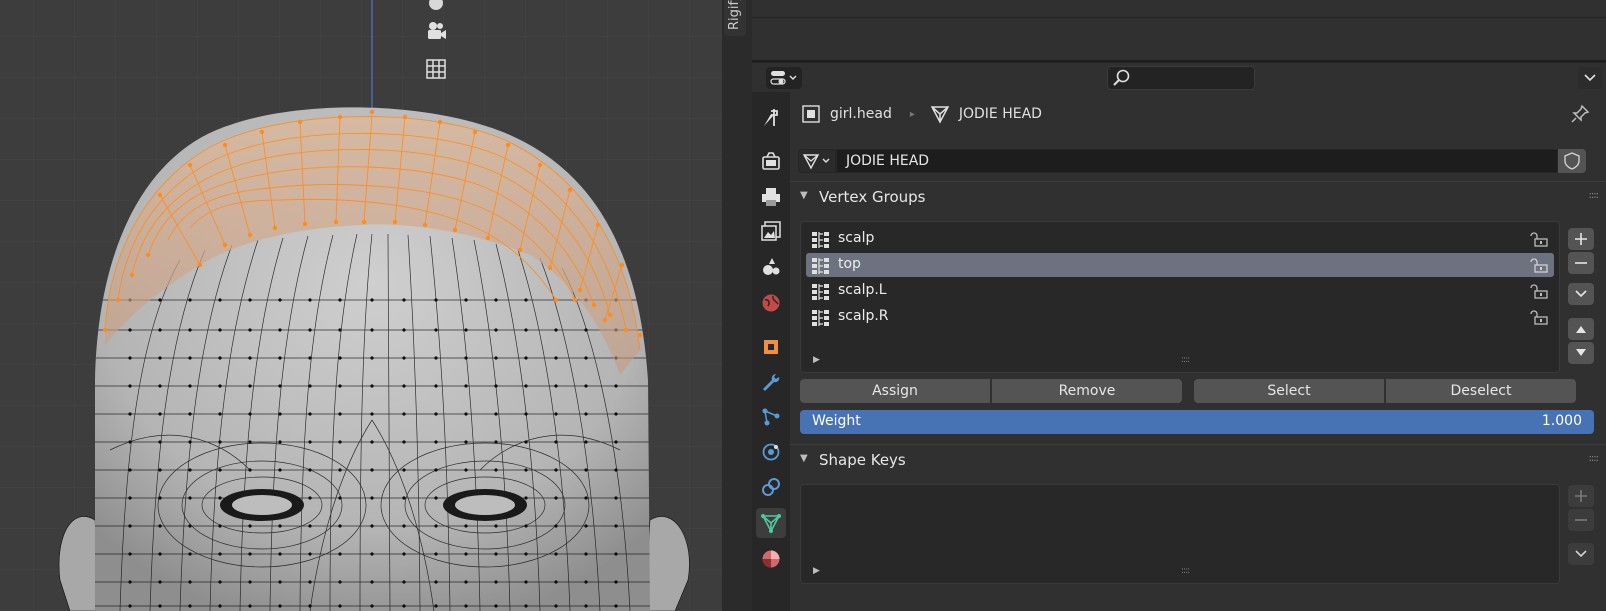 Image resolution: width=1606 pixels, height=611 pixels. Describe the element at coordinates (1180, 239) in the screenshot. I see `list-item: scalp` at that location.